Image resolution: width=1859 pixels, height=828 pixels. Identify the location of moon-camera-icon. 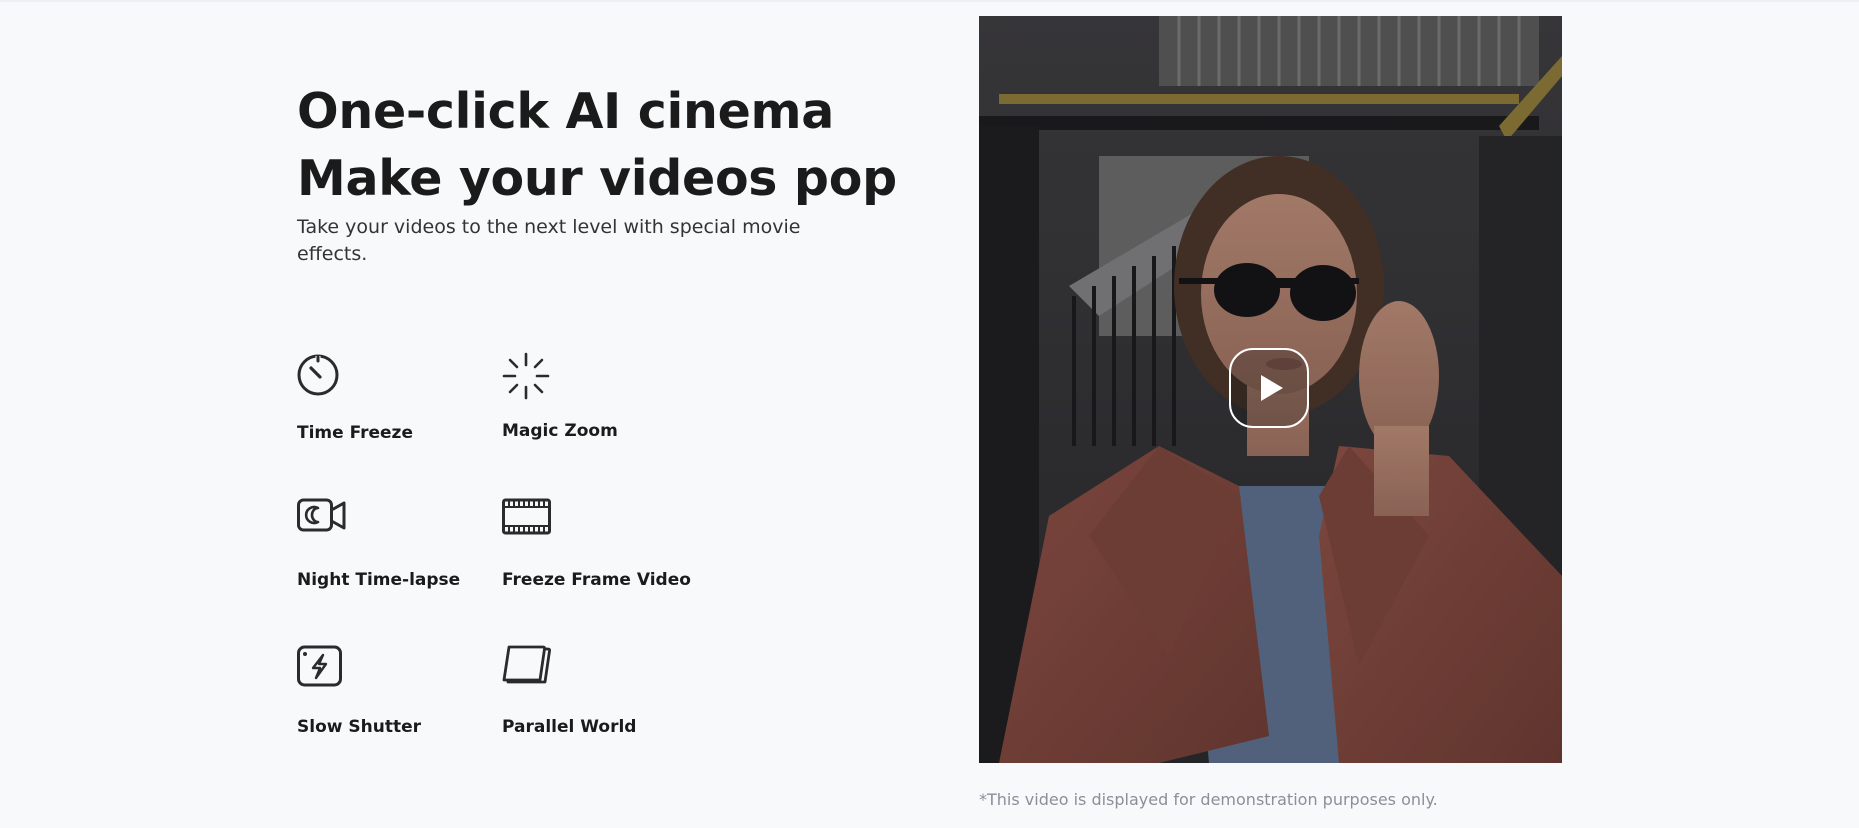
(322, 523).